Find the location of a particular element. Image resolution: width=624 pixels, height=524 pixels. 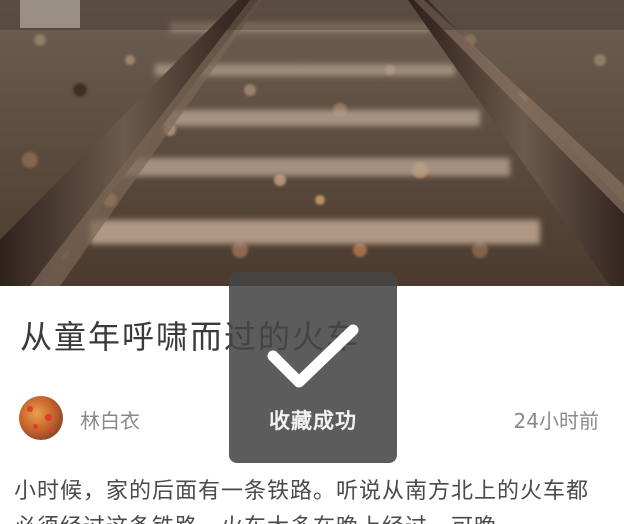

favorite-success-toast: 收藏成功 is located at coordinates (313, 367).